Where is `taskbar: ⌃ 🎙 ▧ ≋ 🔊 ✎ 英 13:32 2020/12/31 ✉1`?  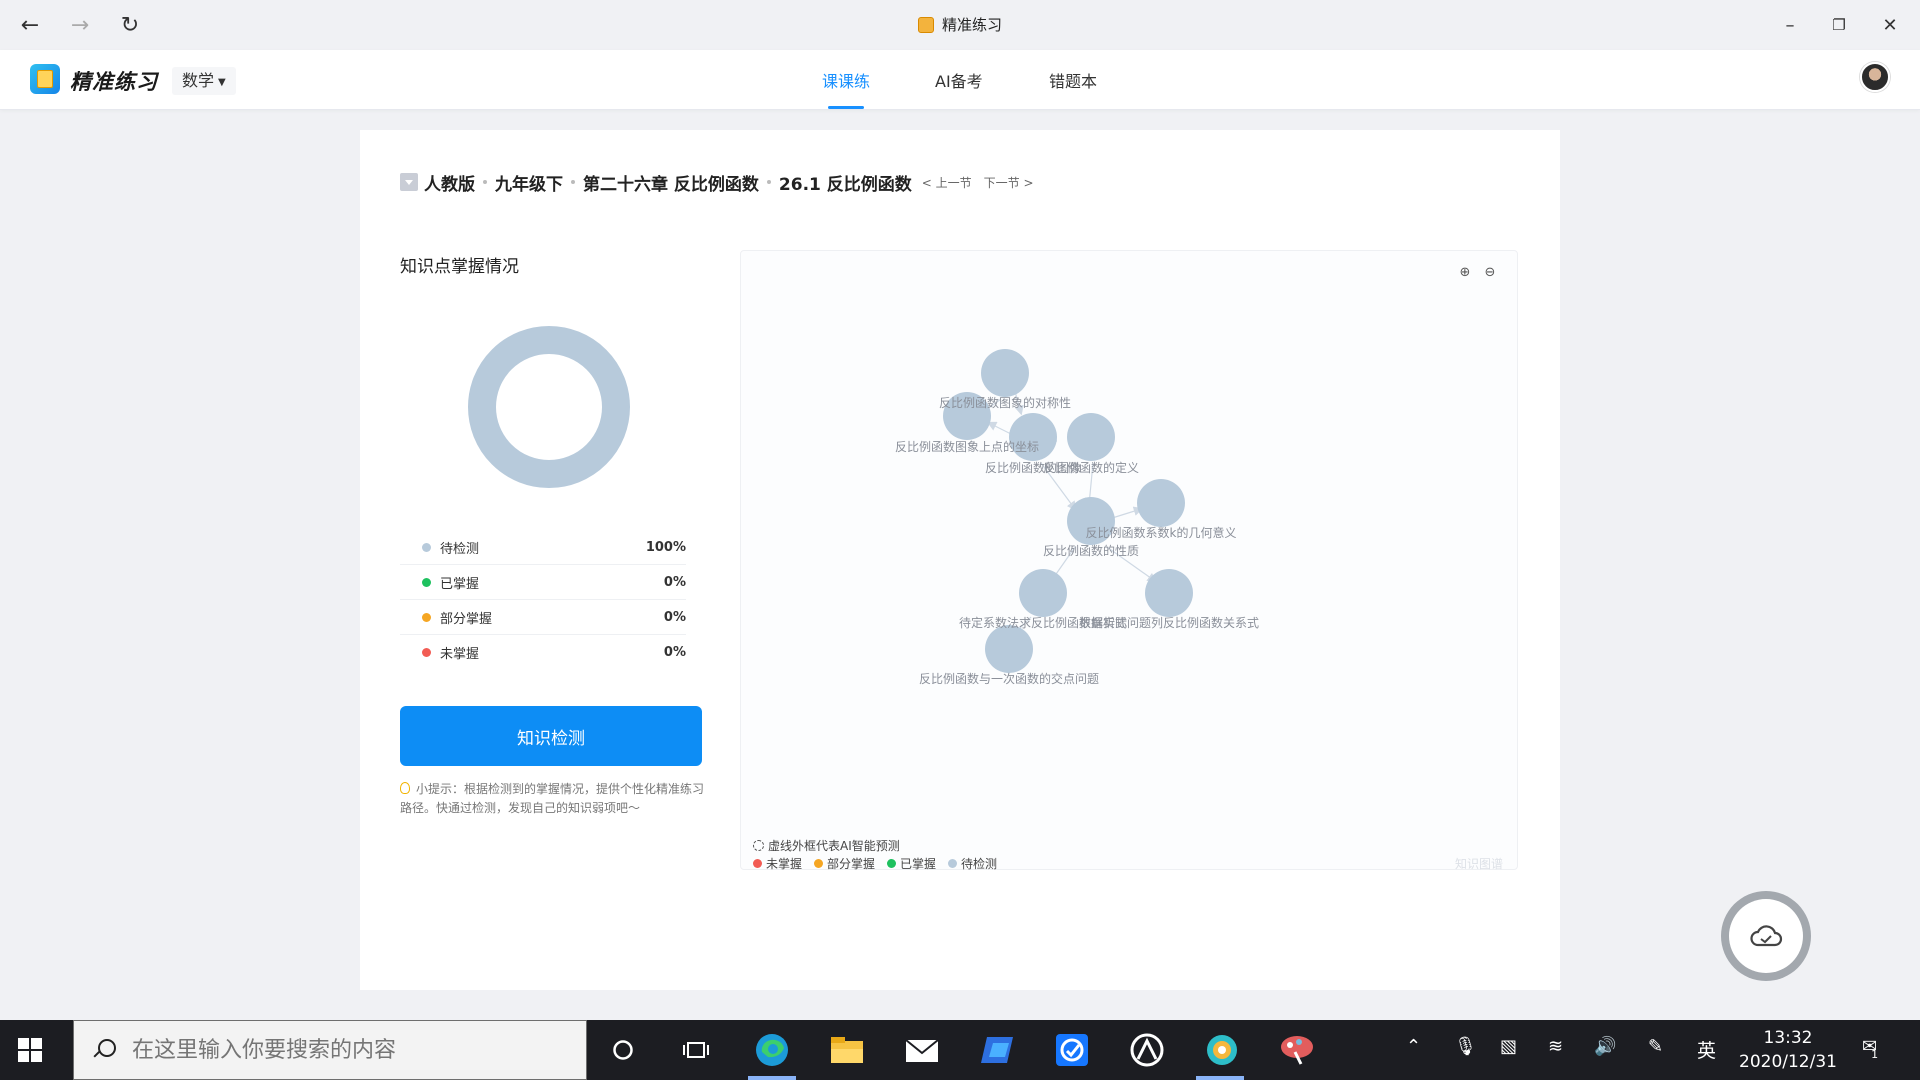 taskbar: ⌃ 🎙 ▧ ≋ 🔊 ✎ 英 13:32 2020/12/31 ✉1 is located at coordinates (960, 1050).